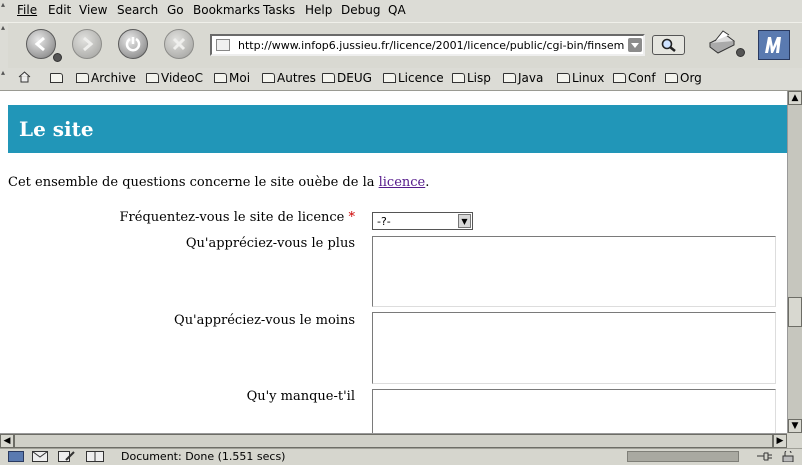  I want to click on print-button, so click(722, 42).